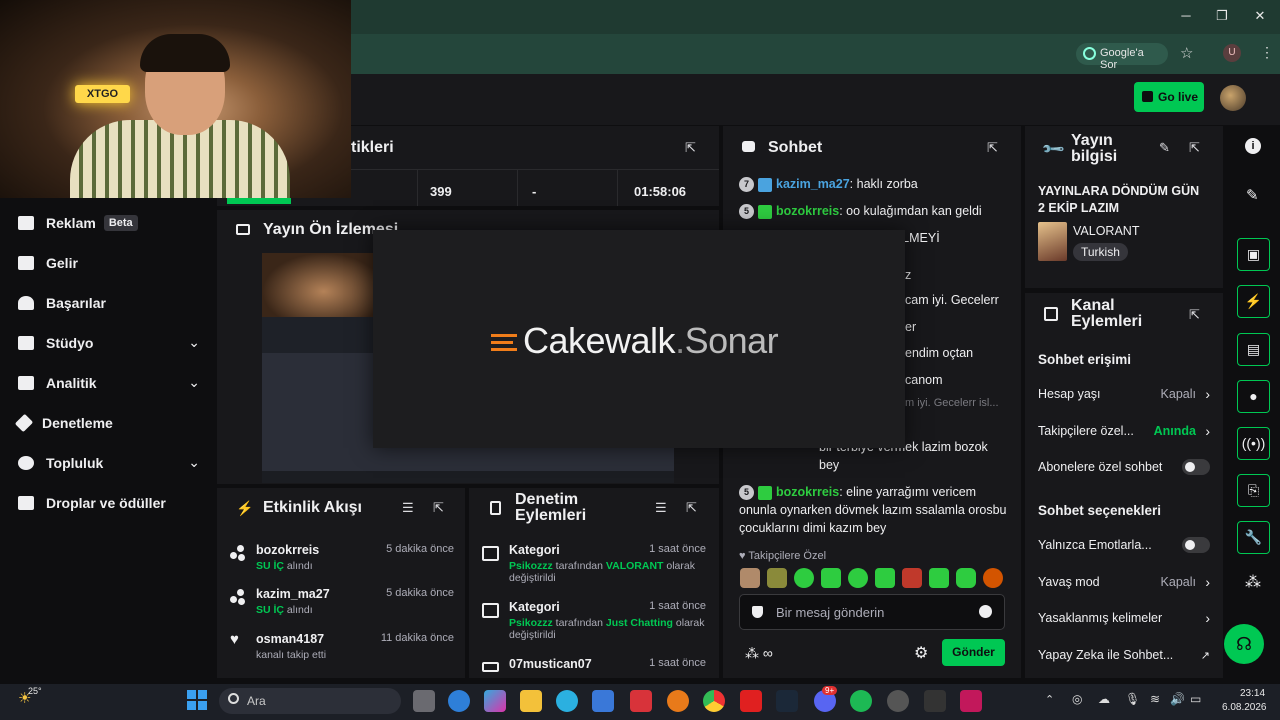  What do you see at coordinates (714, 701) in the screenshot?
I see `chrome-icon` at bounding box center [714, 701].